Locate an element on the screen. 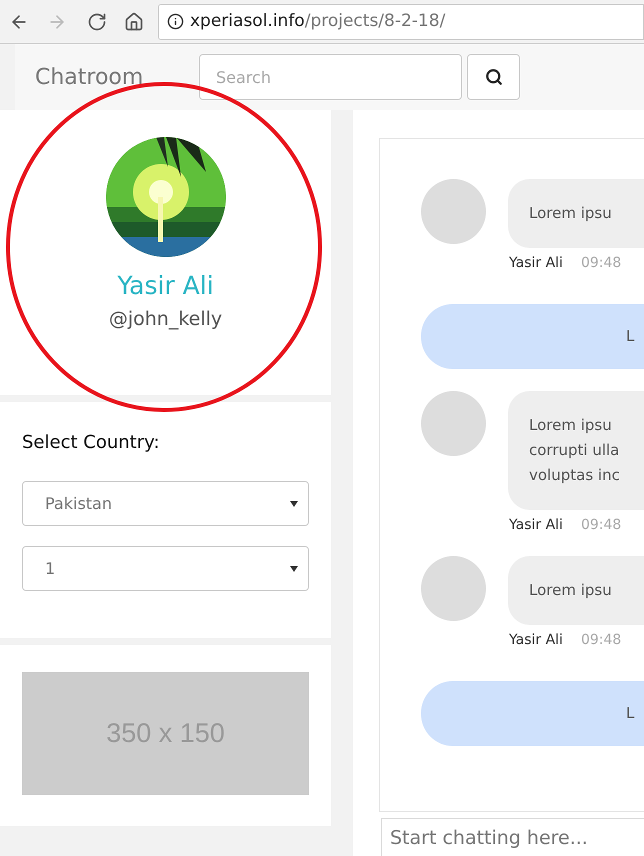 The image size is (644, 856). reload-icon is located at coordinates (97, 22).